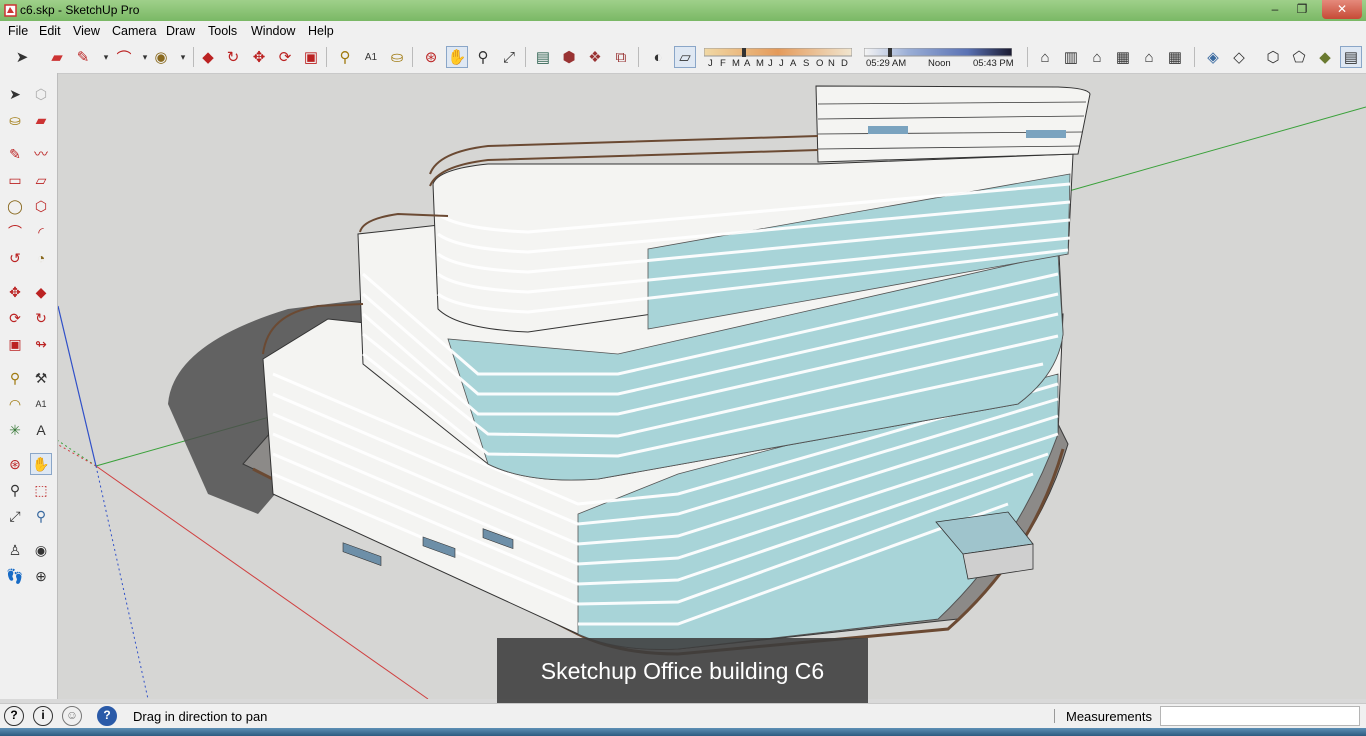 Image resolution: width=1366 pixels, height=736 pixels. I want to click on menu-window: Window, so click(273, 31).